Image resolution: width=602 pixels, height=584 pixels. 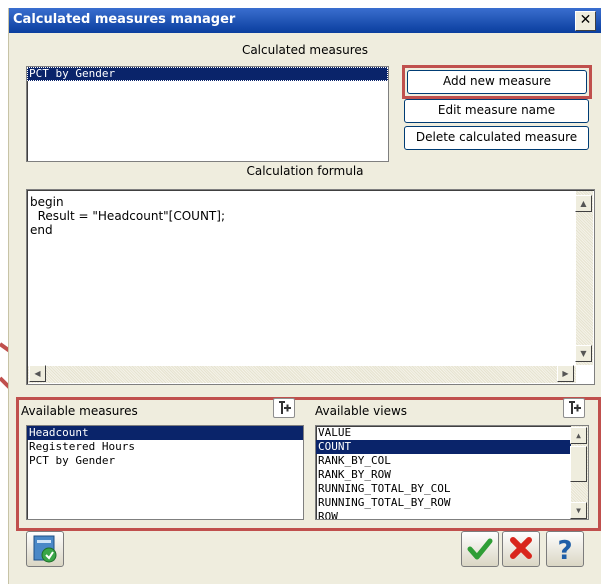 I want to click on insert-measure-icon, so click(x=284, y=408).